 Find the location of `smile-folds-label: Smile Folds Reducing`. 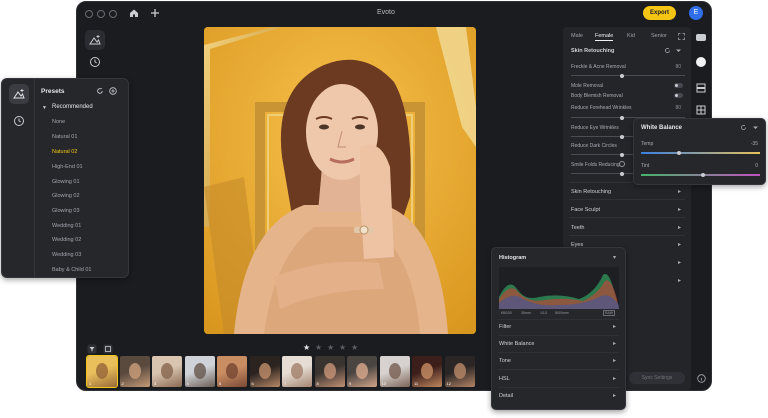

smile-folds-label: Smile Folds Reducing is located at coordinates (595, 165).